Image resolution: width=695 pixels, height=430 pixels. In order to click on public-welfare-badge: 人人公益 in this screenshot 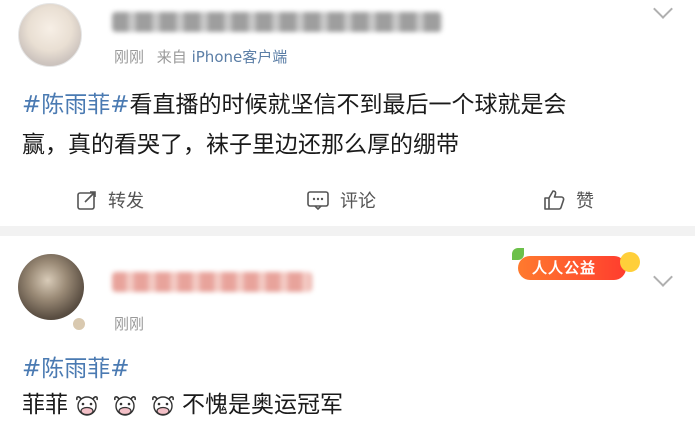, I will do `click(576, 266)`.